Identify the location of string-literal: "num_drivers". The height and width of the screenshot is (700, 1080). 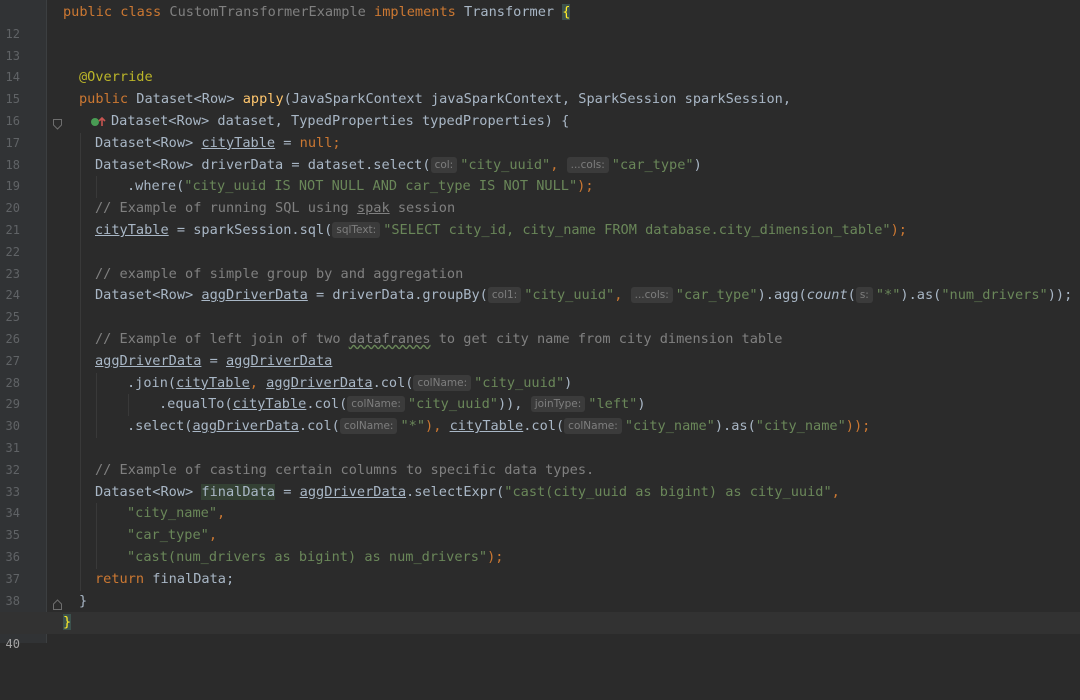
(994, 295).